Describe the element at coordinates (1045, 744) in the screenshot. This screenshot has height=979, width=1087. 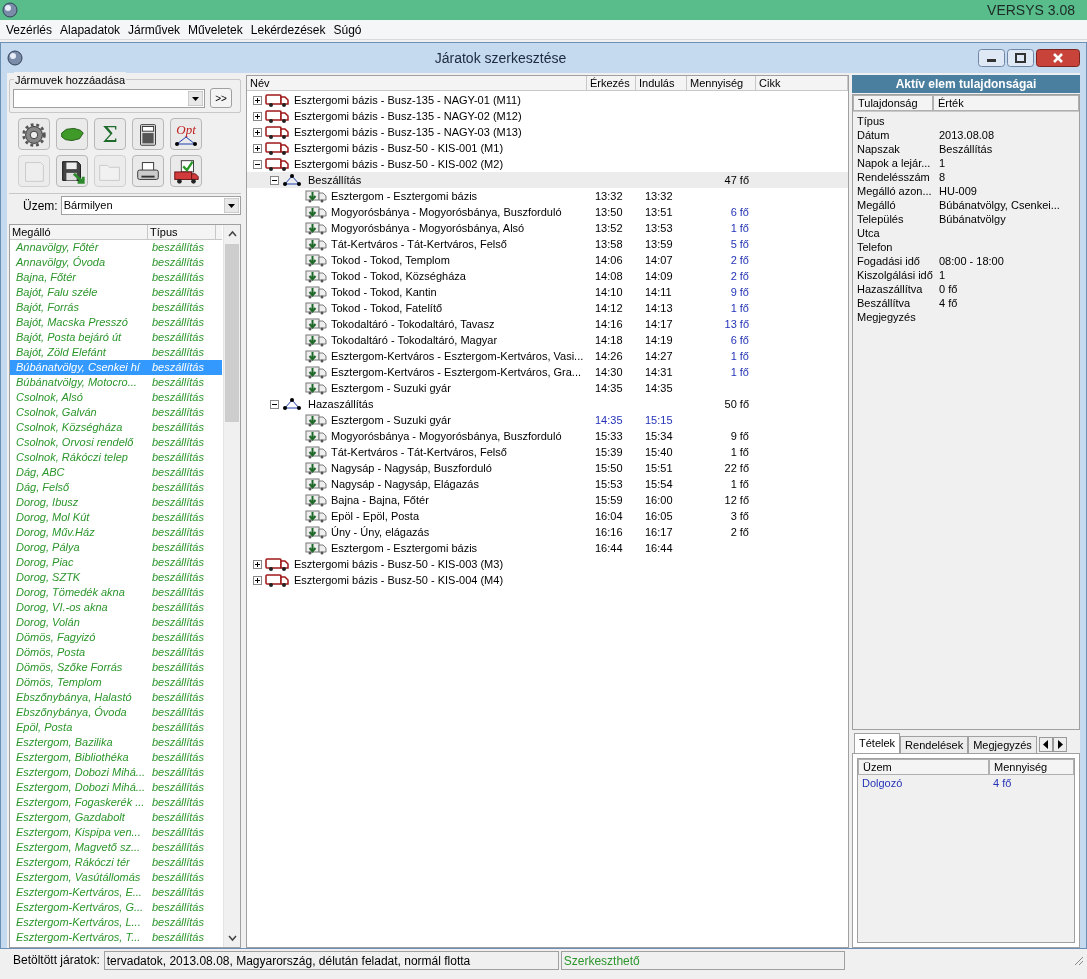
I see `scroll-left-icon` at that location.